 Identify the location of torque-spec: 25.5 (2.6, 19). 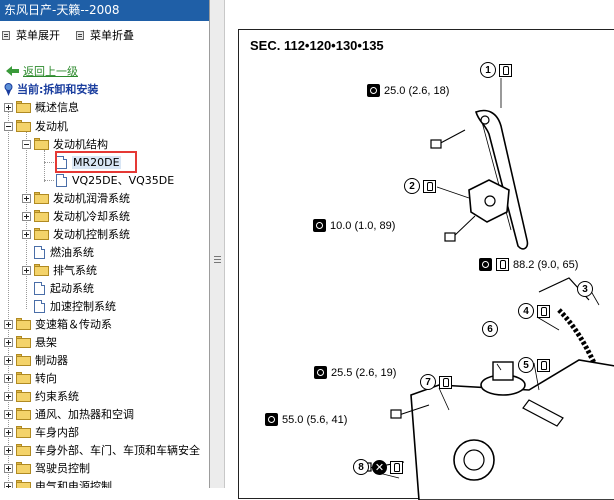
(355, 372).